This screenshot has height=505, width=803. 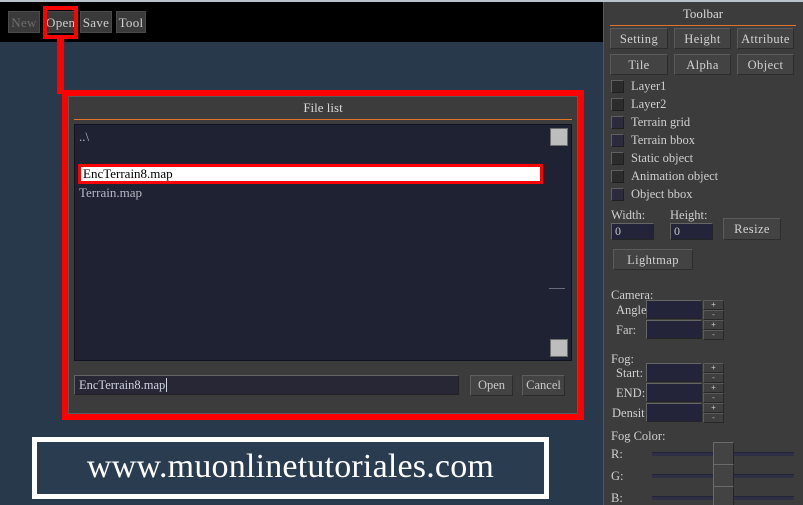 What do you see at coordinates (691, 231) in the screenshot?
I see `height-input: 0` at bounding box center [691, 231].